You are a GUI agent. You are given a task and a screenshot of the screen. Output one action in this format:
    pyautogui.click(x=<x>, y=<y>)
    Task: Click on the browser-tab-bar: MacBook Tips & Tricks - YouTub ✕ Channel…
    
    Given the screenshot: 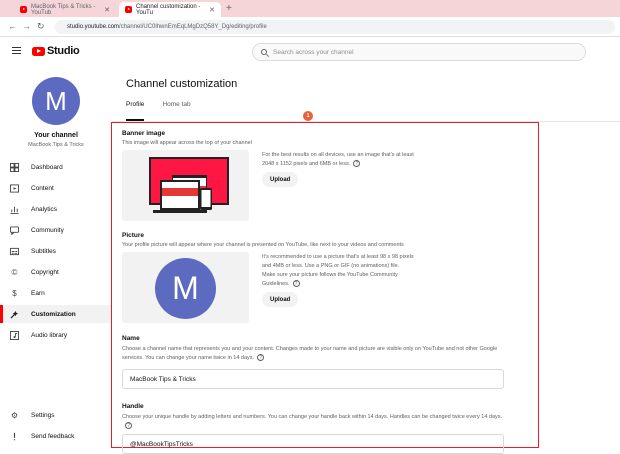 What is the action you would take?
    pyautogui.click(x=310, y=8)
    